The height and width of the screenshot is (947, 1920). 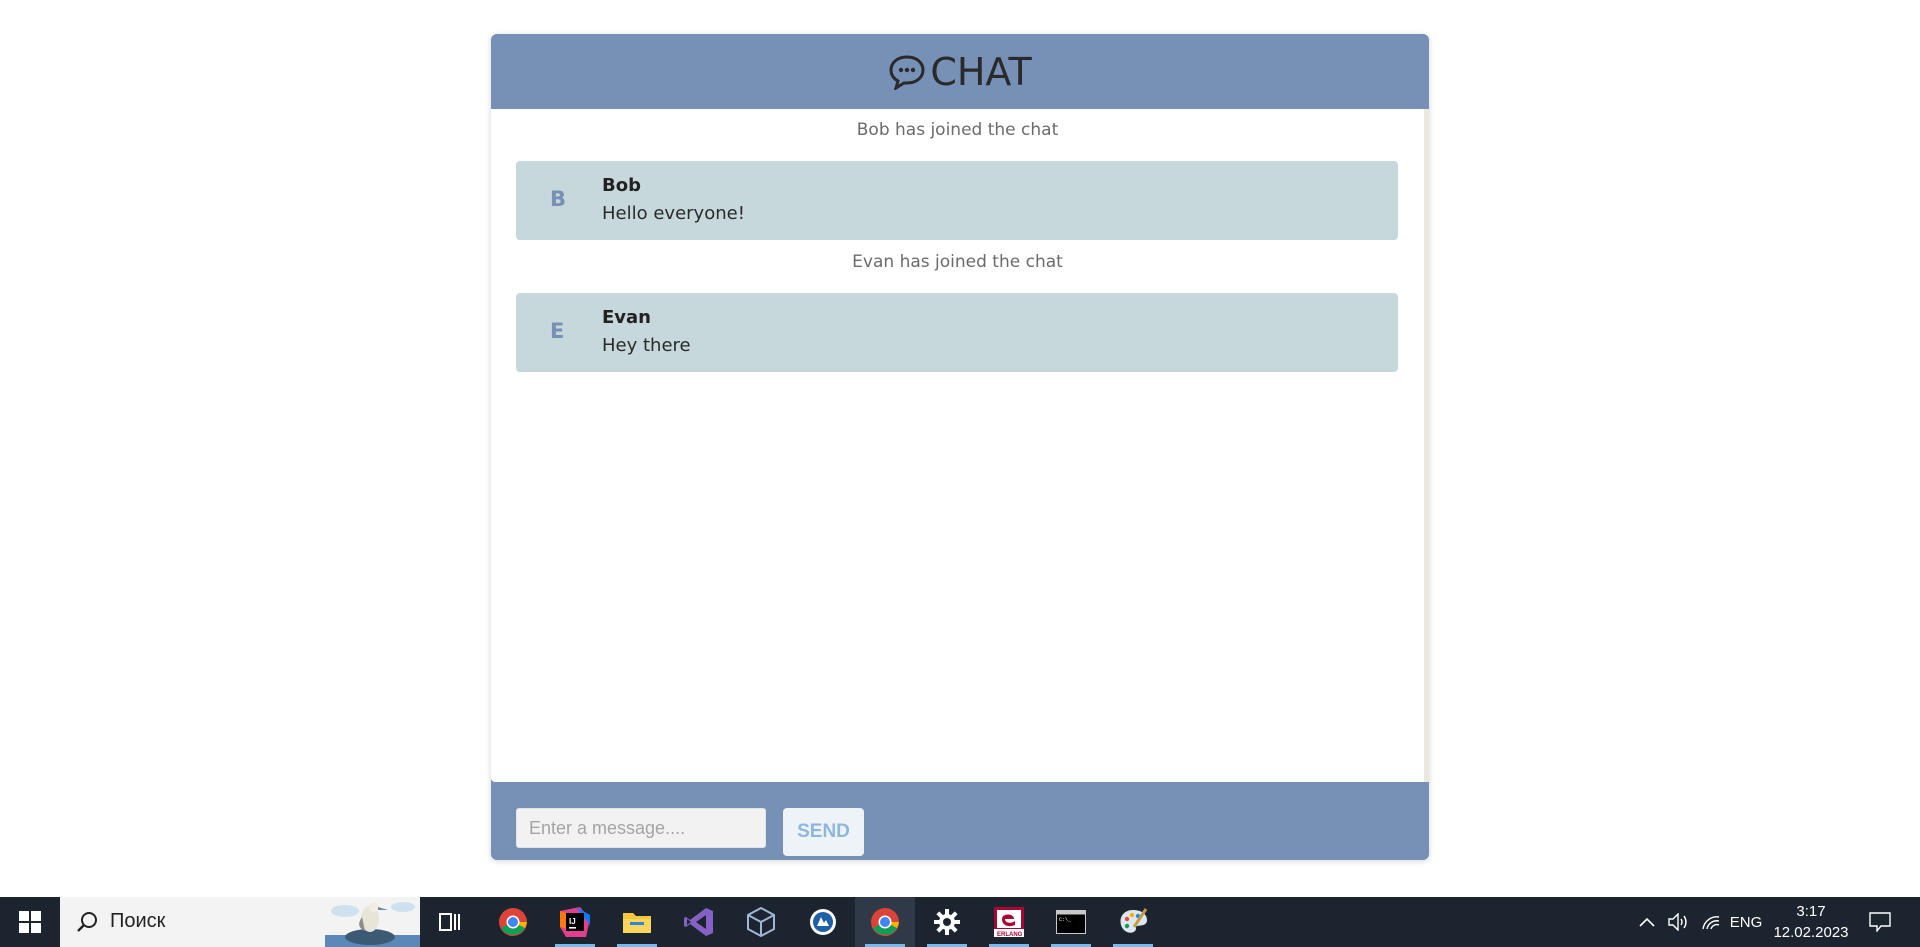 I want to click on message-text: Hello everyone!, so click(x=673, y=213).